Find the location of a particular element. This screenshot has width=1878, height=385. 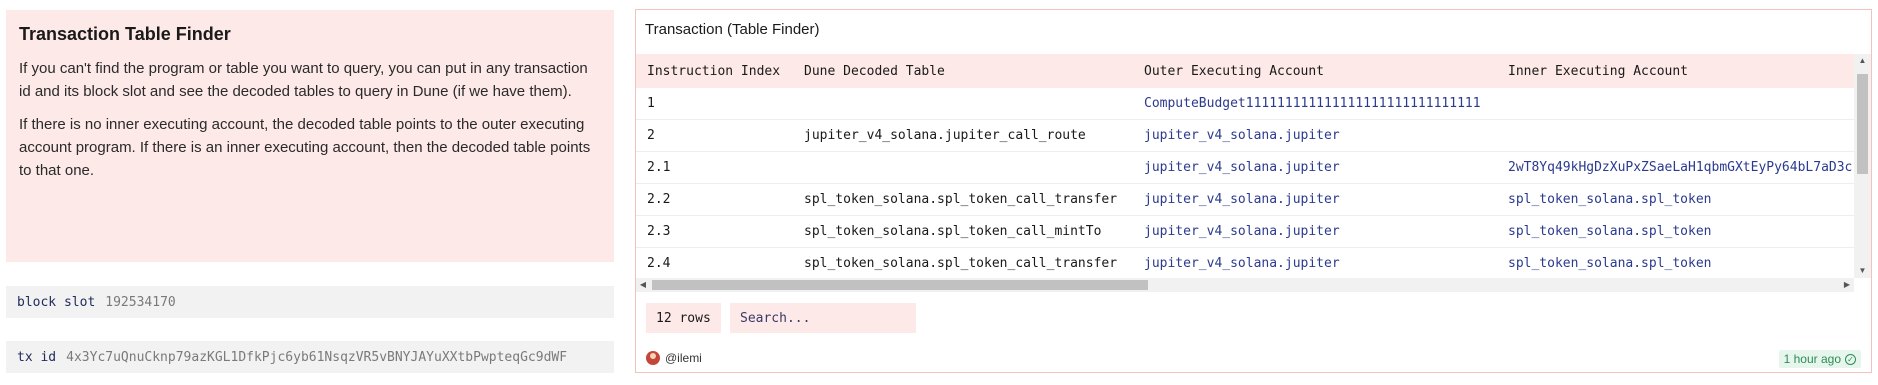

cell-index: 2.3 is located at coordinates (659, 231).